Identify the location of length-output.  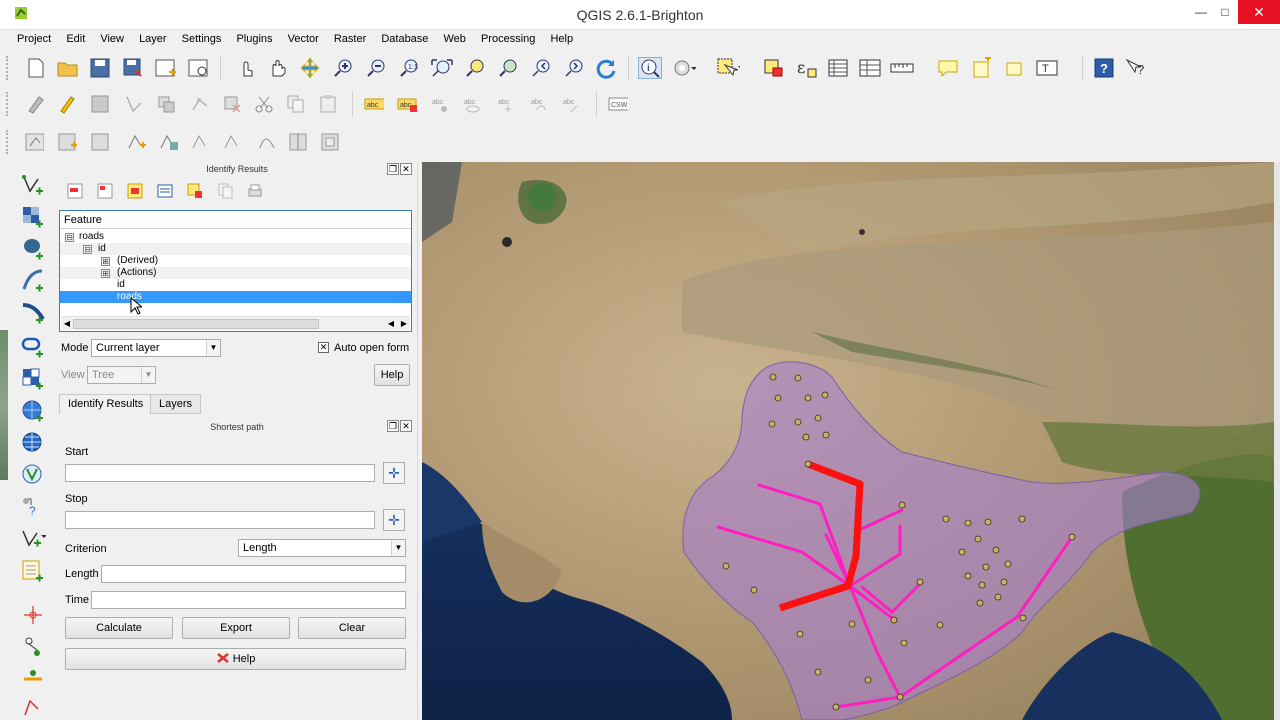
(253, 574).